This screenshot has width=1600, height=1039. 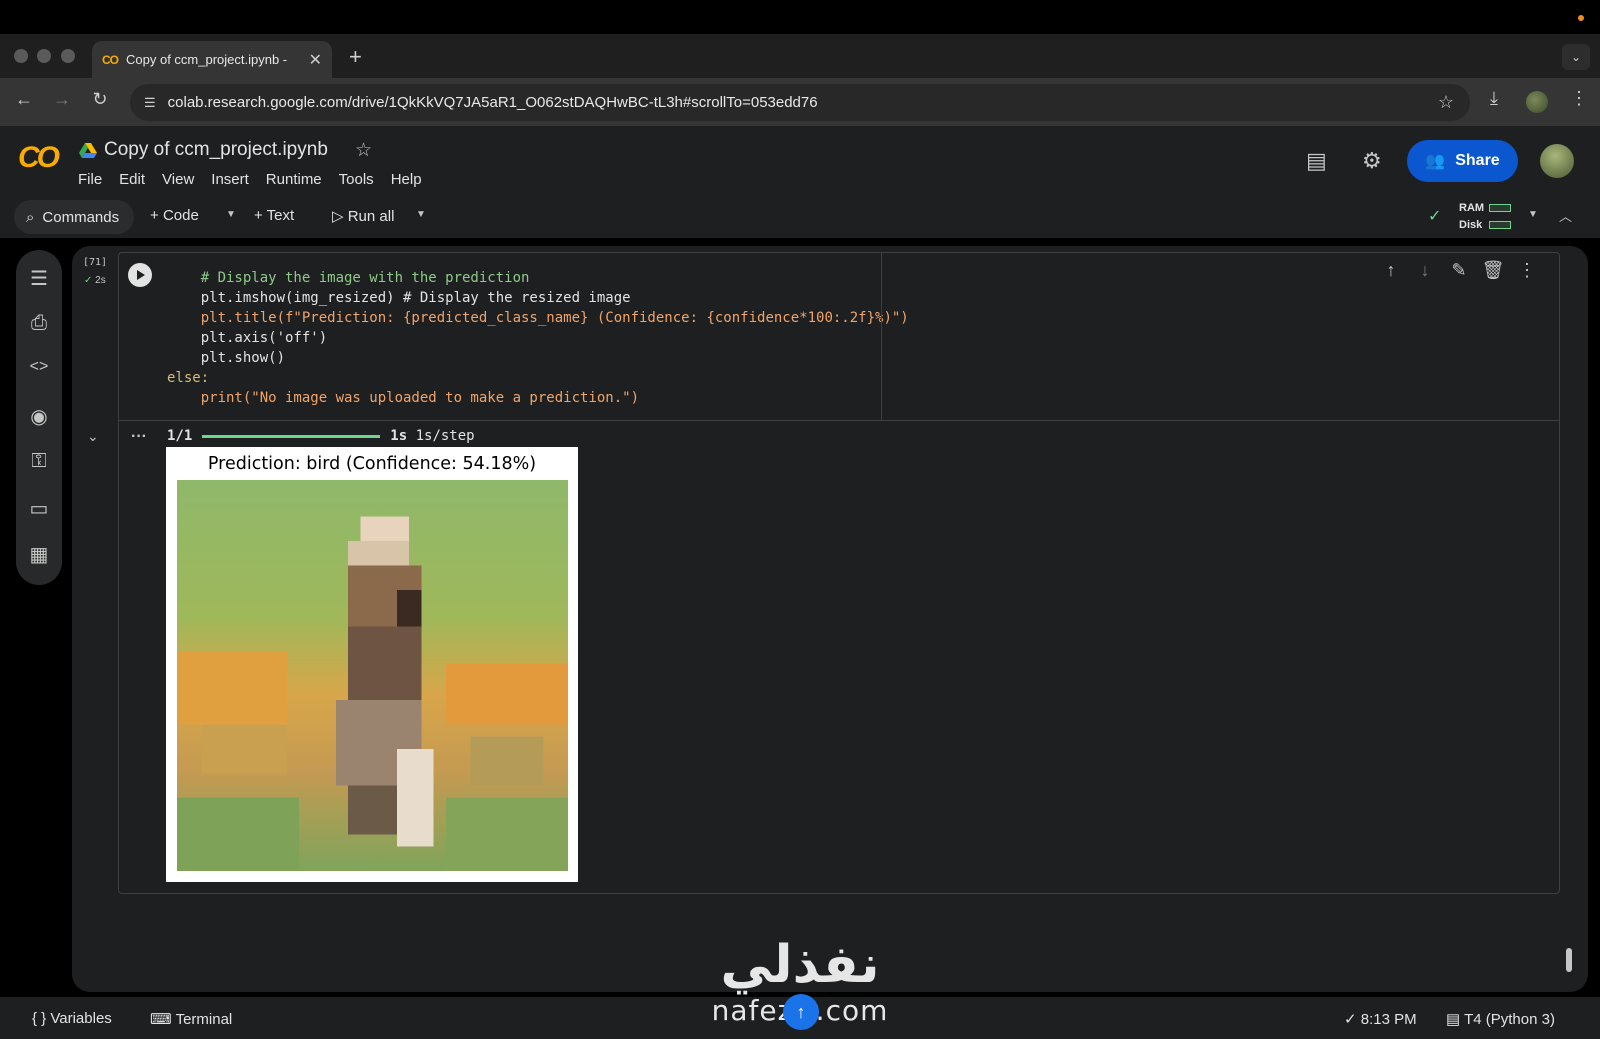 What do you see at coordinates (44, 56) in the screenshot?
I see `window-minimize-button` at bounding box center [44, 56].